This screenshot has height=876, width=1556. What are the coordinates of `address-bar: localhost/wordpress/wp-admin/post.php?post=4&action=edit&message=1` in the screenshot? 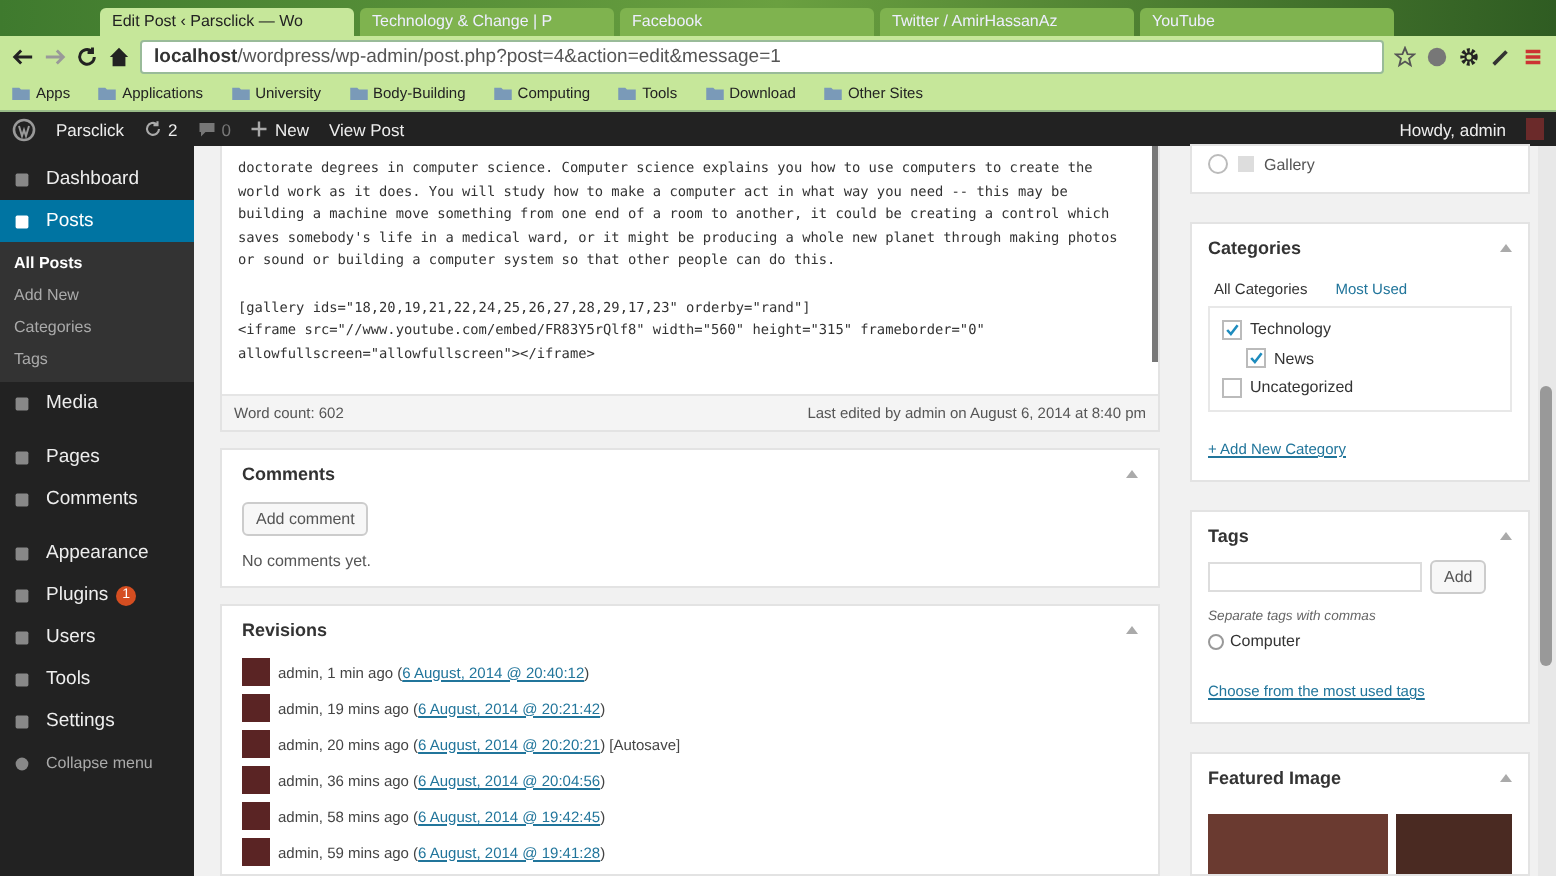 It's located at (762, 56).